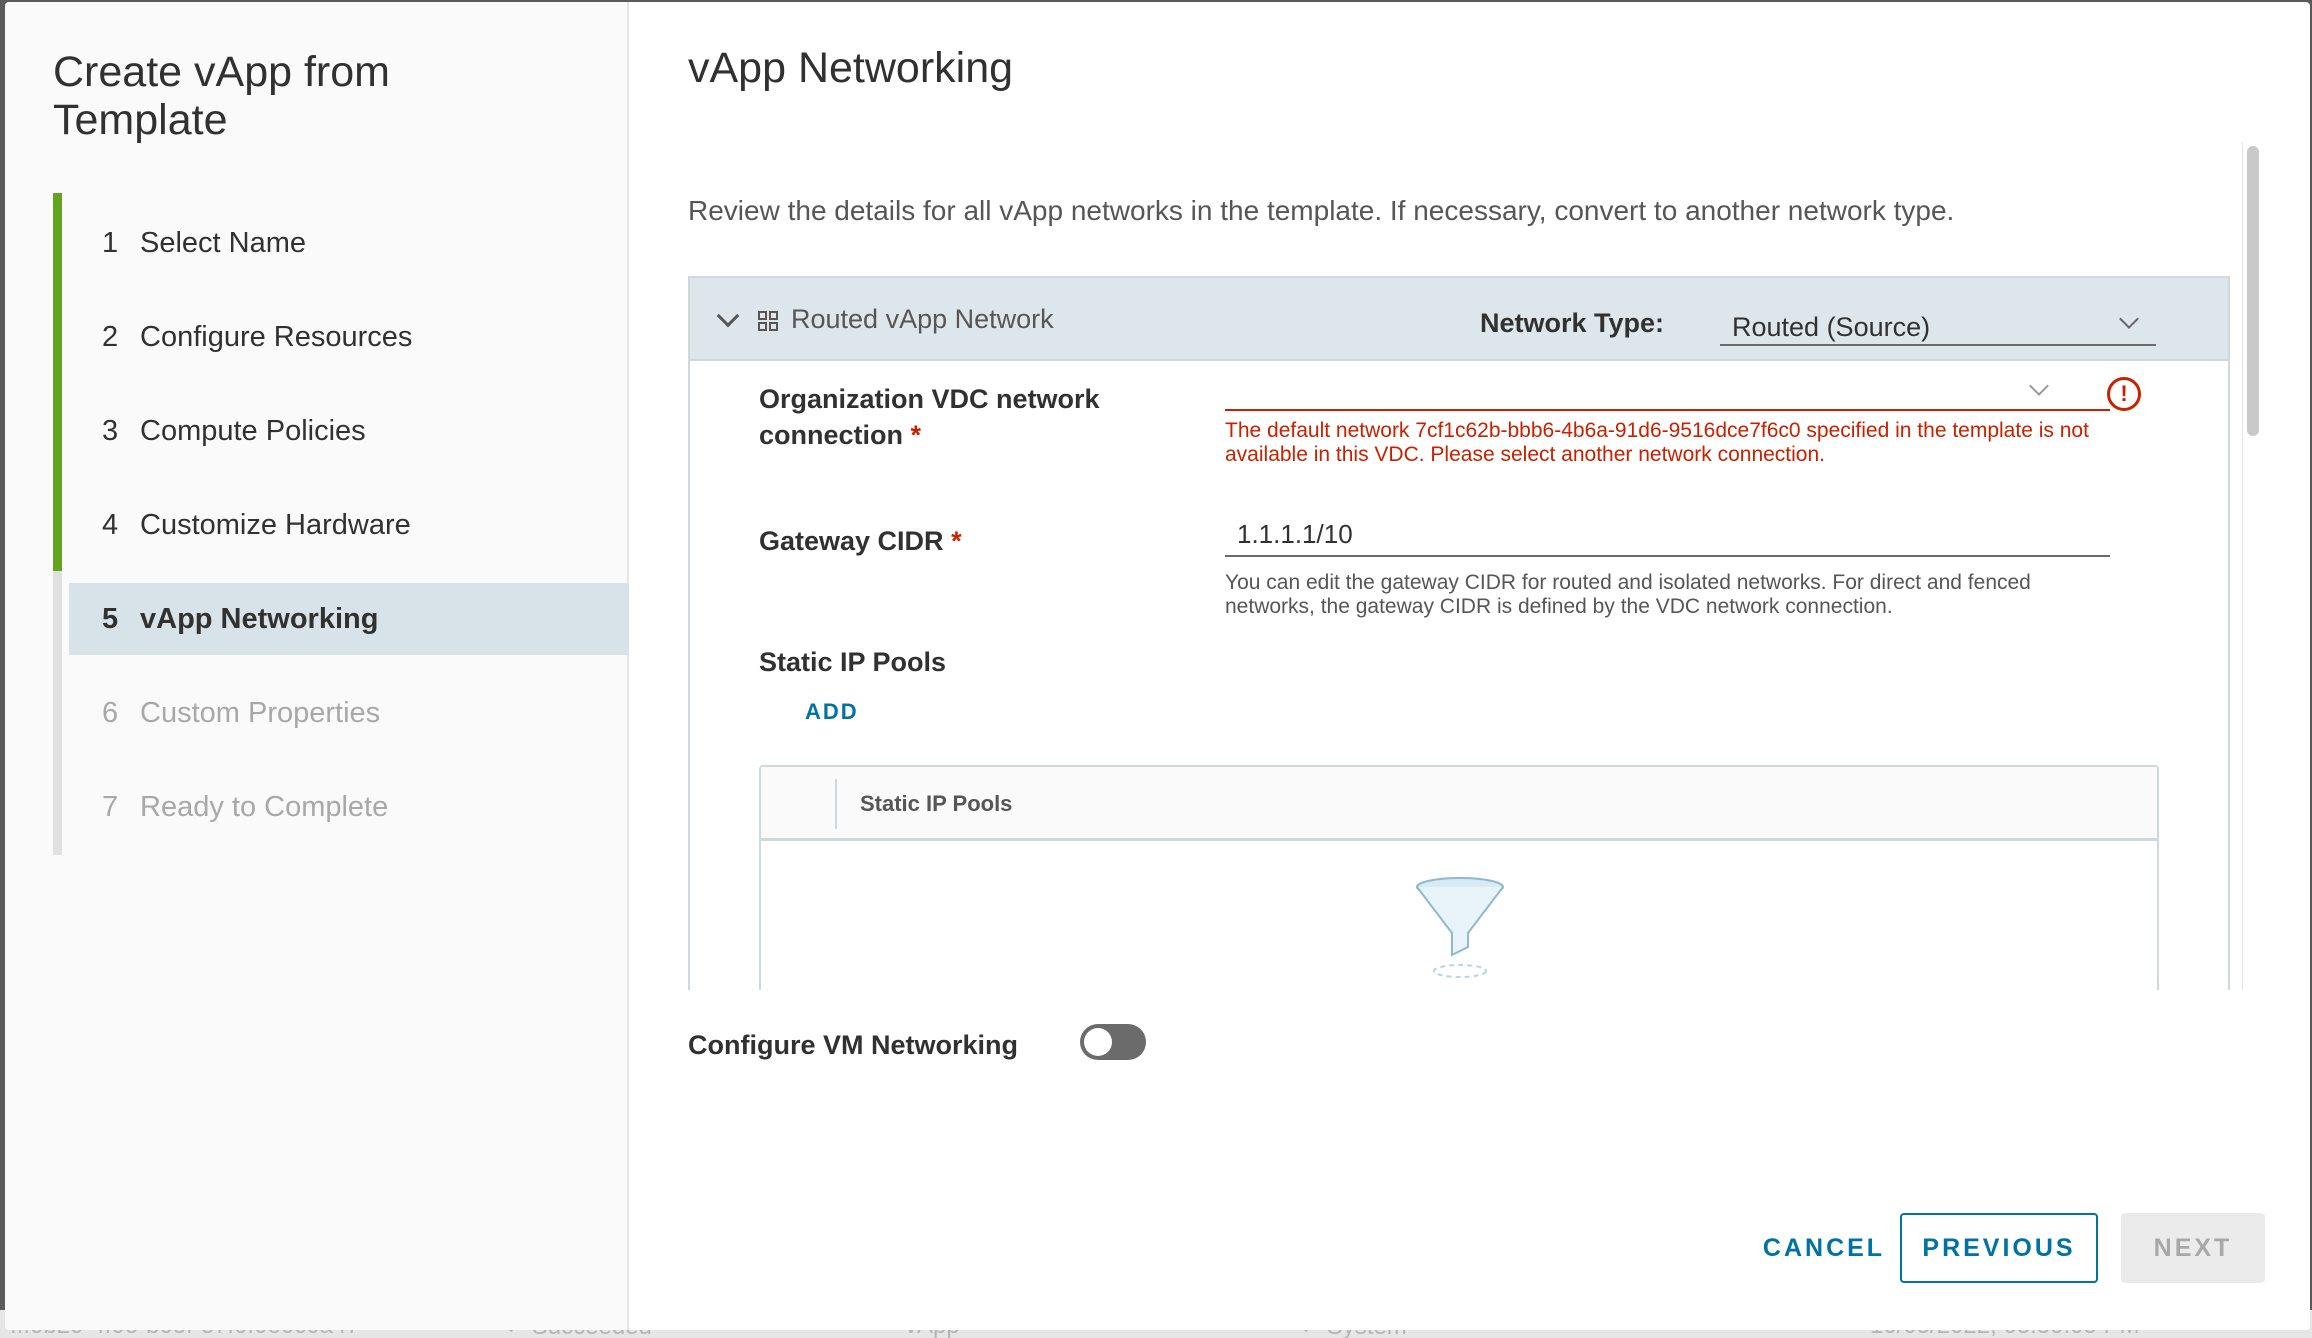  I want to click on configure-vm-networking-toggle, so click(1113, 1042).